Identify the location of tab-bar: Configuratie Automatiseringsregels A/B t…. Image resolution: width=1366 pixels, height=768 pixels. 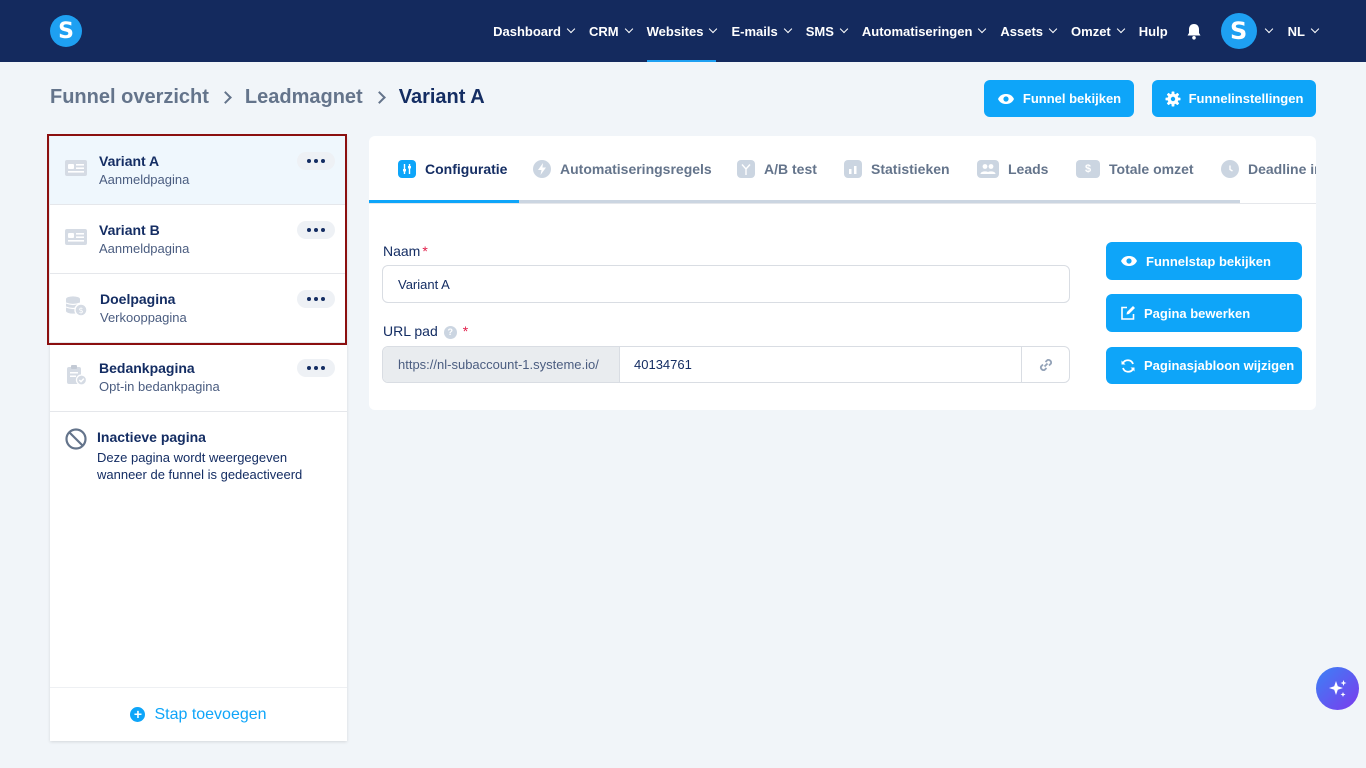
(842, 170).